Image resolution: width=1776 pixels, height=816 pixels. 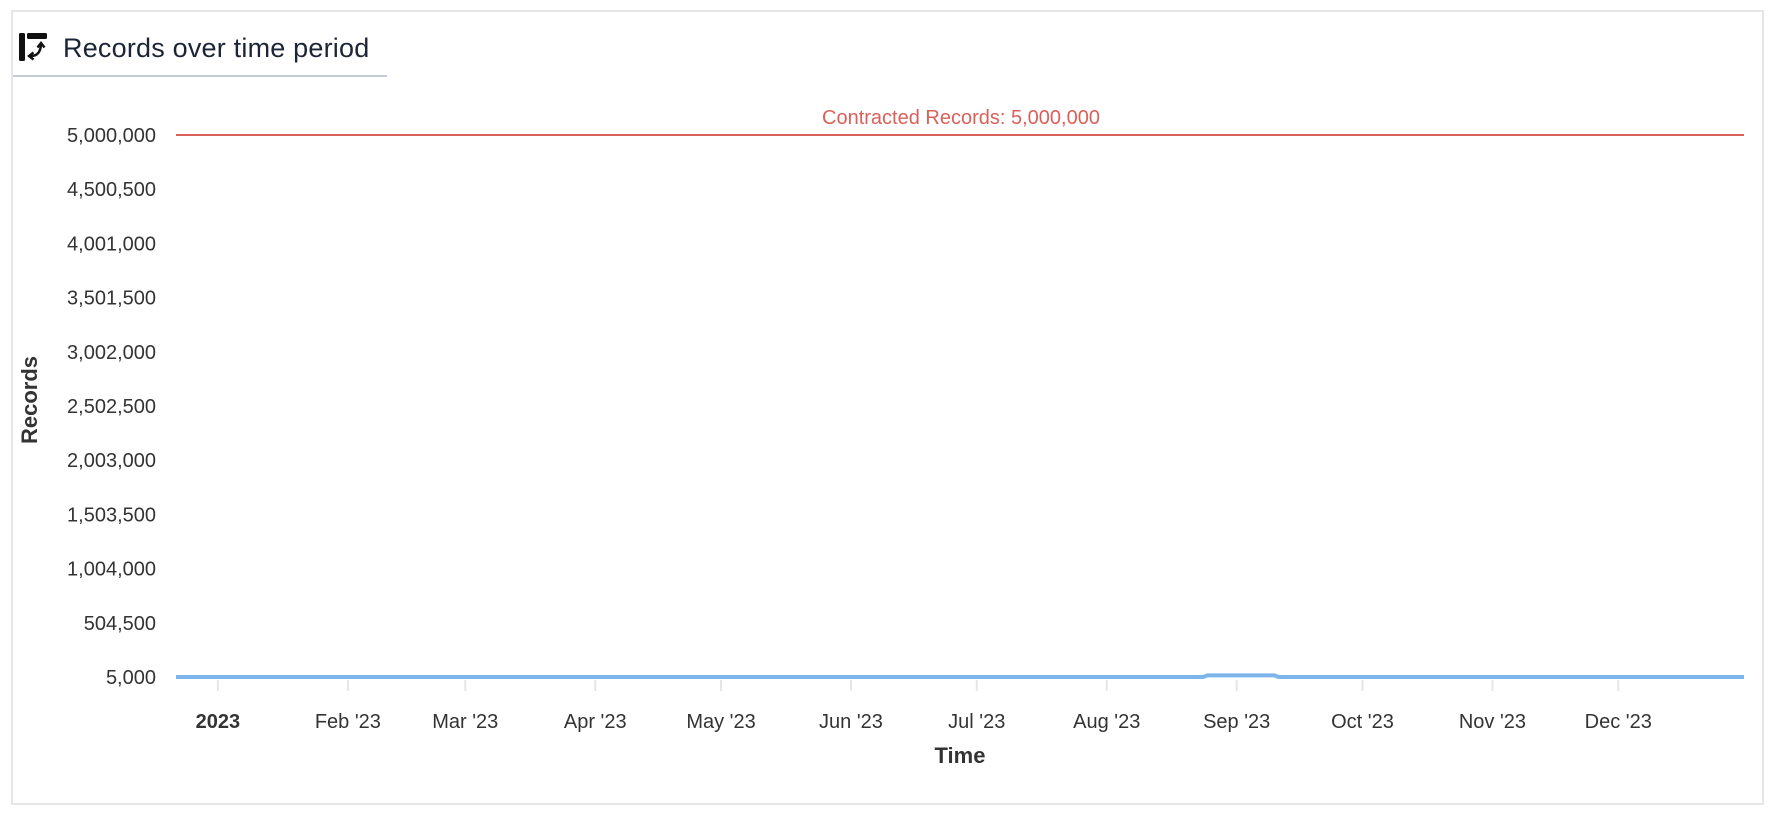 I want to click on y-tick-label: 5,000,000, so click(x=111, y=136).